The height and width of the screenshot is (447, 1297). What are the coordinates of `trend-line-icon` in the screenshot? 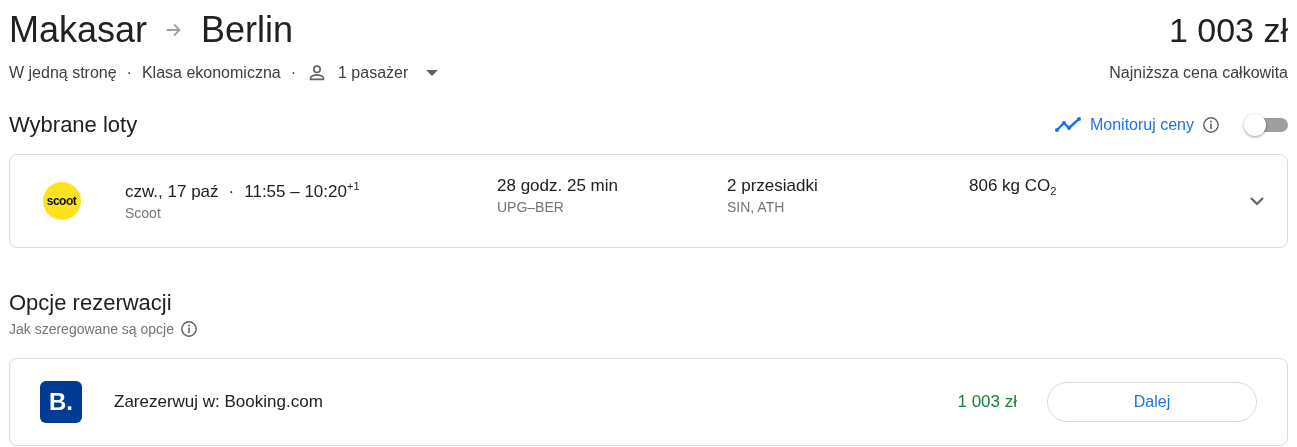 It's located at (1067, 125).